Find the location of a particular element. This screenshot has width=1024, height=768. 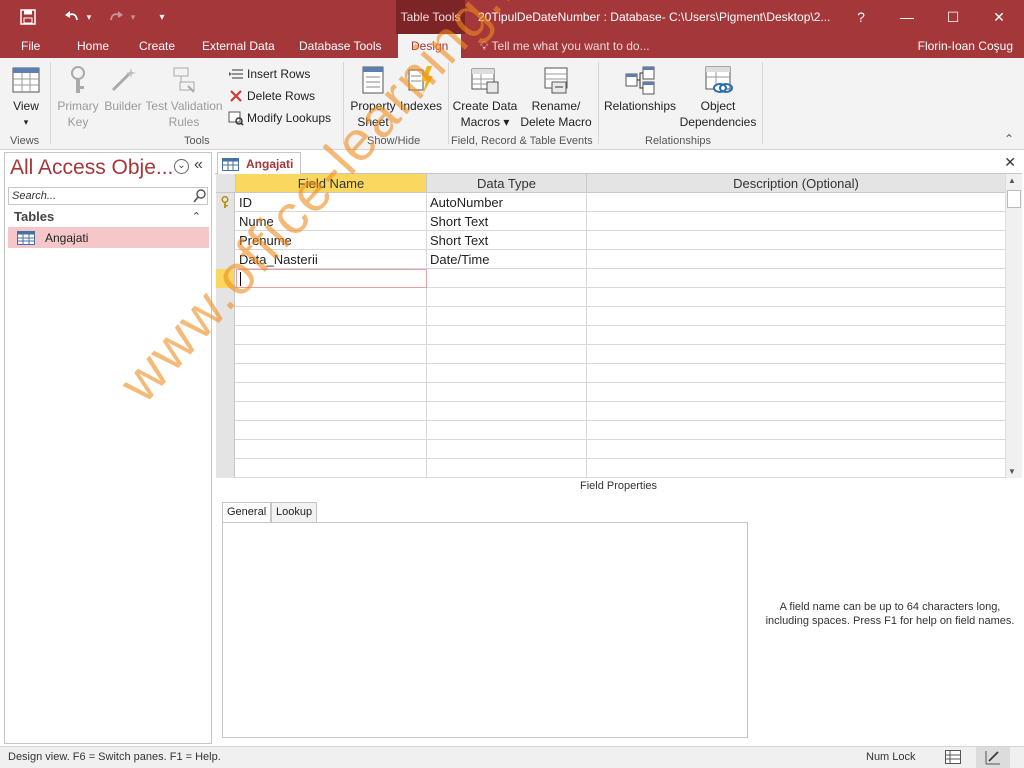

view-button: View ▾ is located at coordinates (26, 97).